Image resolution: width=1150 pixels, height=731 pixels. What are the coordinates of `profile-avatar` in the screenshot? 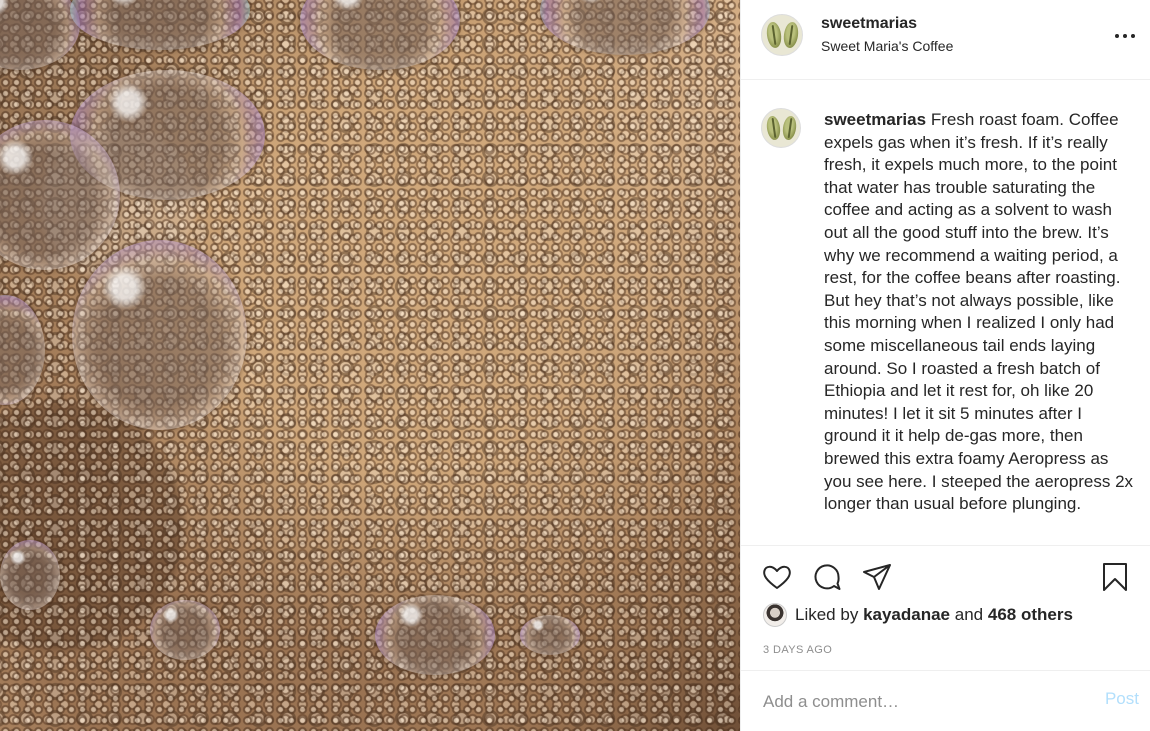 It's located at (782, 35).